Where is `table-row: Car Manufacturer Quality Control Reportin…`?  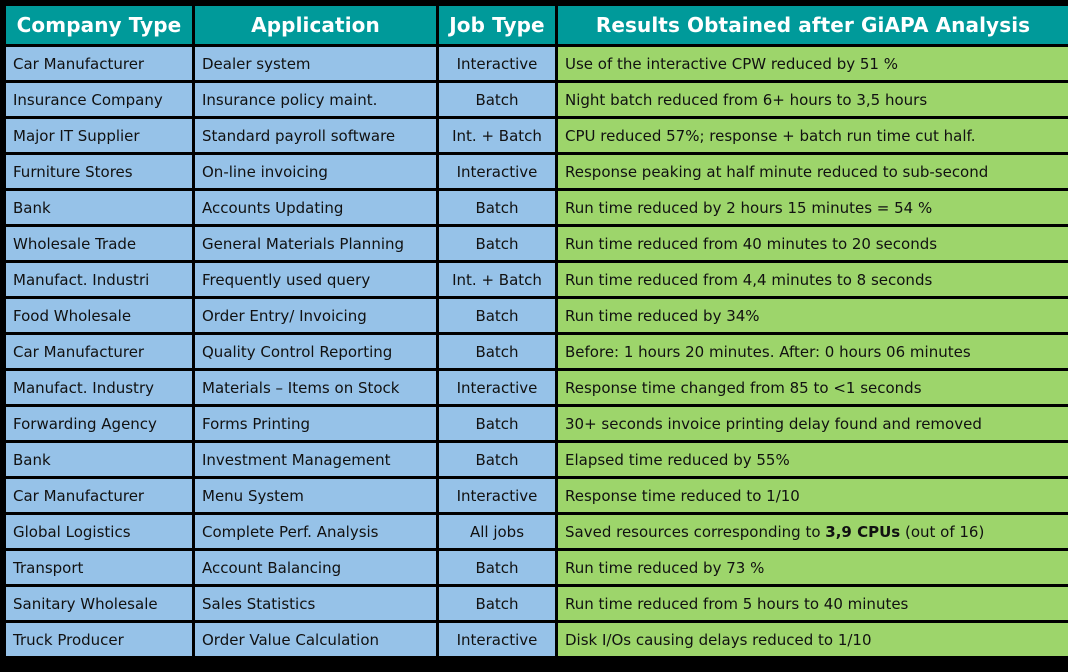
table-row: Car Manufacturer Quality Control Reportin… is located at coordinates (537, 351).